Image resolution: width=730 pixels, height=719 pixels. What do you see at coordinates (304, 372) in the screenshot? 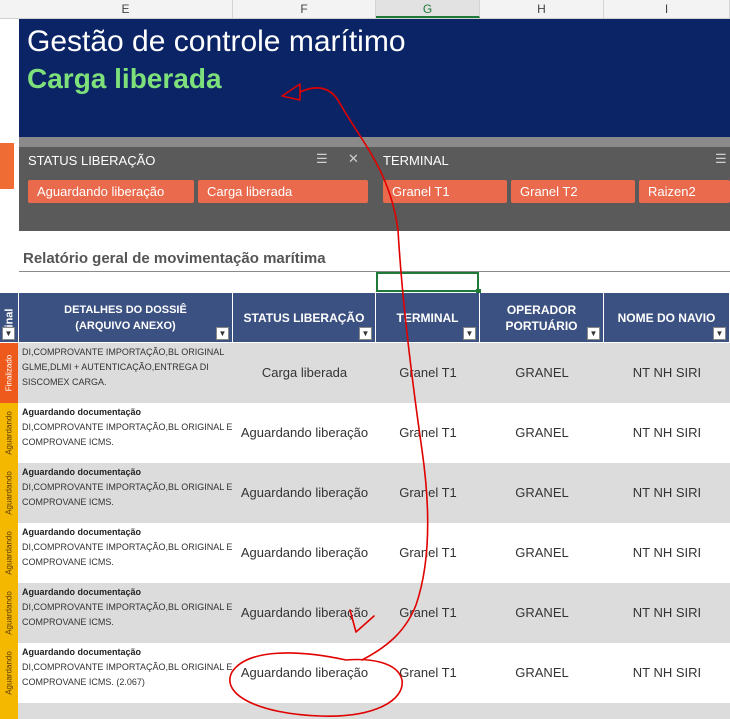
I see `row-status: Carga liberada` at bounding box center [304, 372].